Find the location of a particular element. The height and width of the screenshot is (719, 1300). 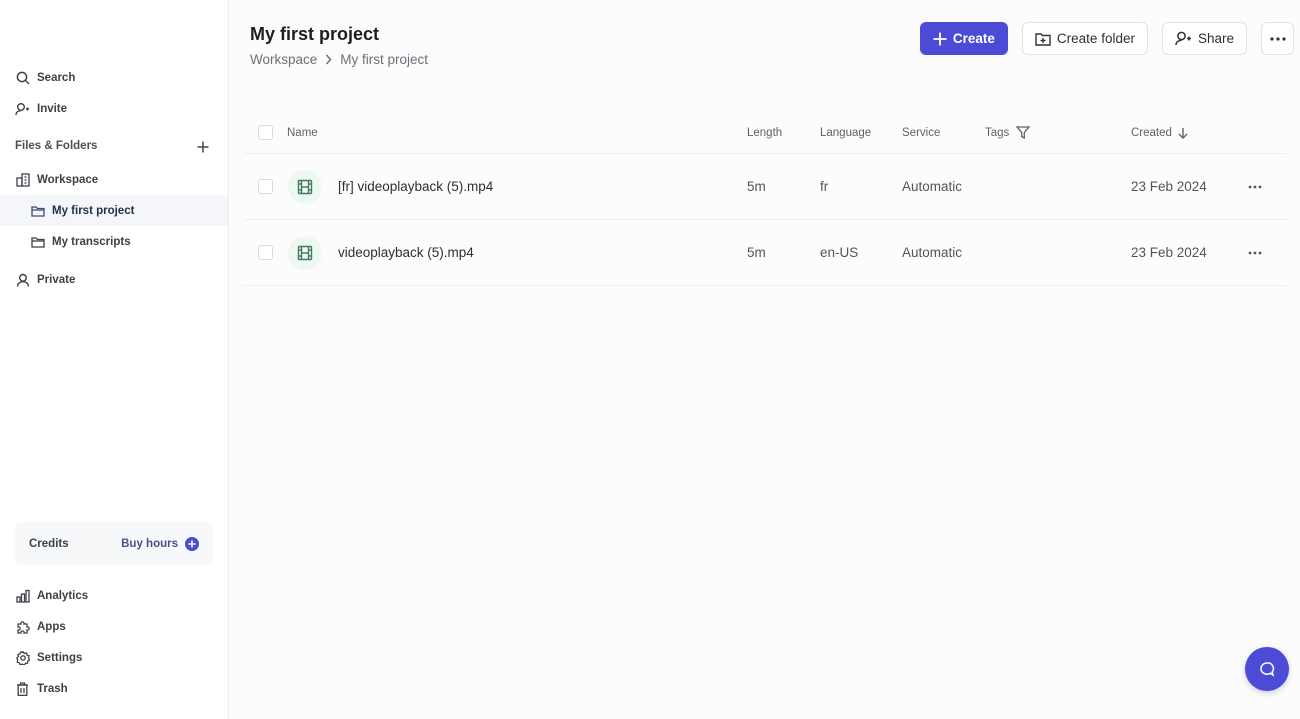

file-name-link: videoplayback (5).mp4 is located at coordinates (406, 252).